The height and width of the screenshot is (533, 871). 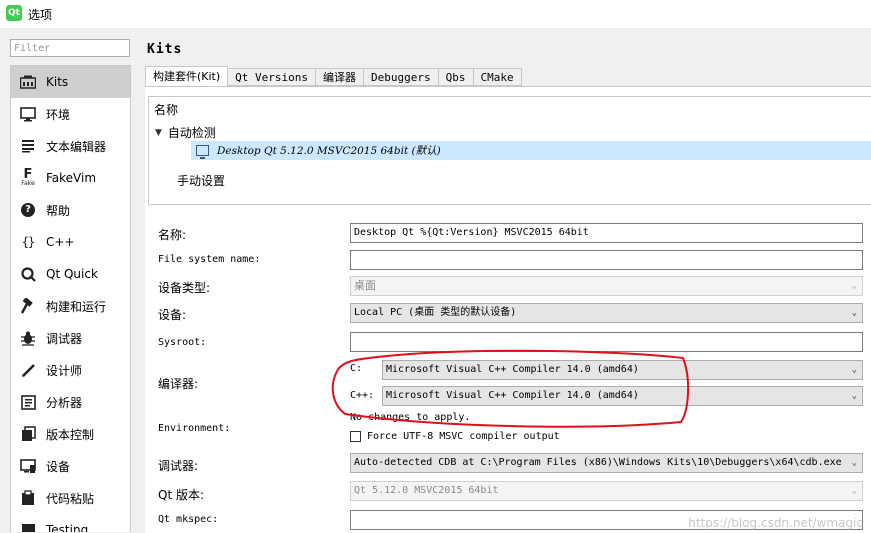 I want to click on window-title: 选项, so click(x=40, y=15).